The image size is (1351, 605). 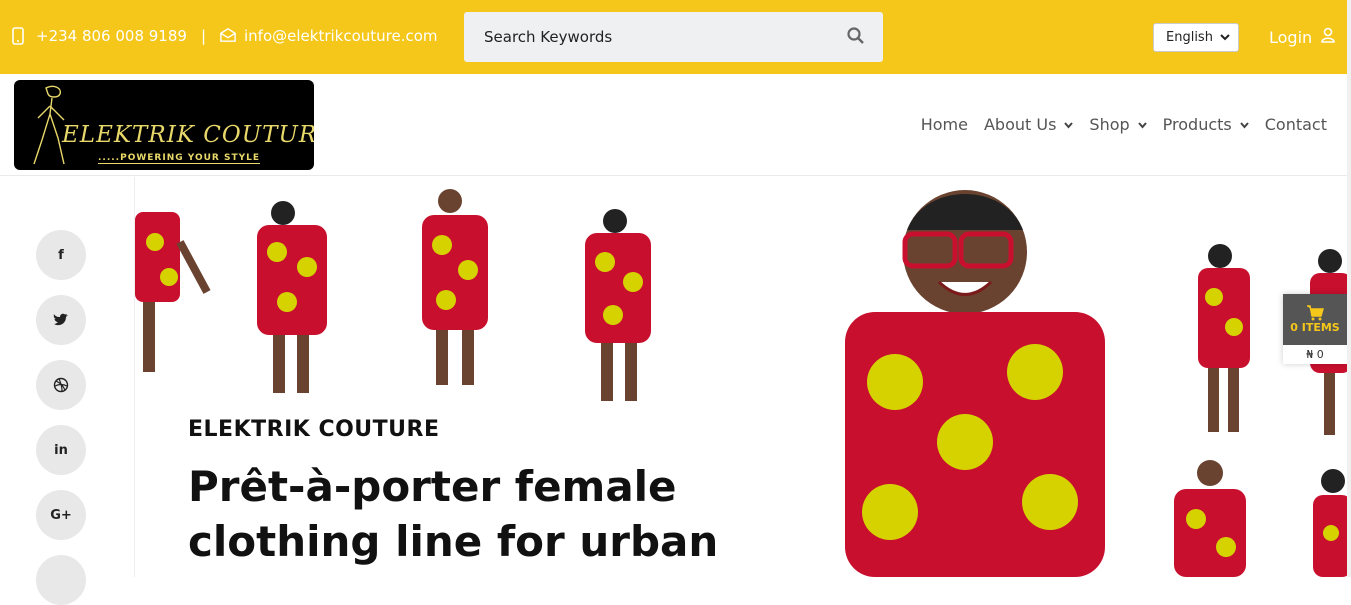 I want to click on google-plus-icon: G+, so click(x=61, y=515).